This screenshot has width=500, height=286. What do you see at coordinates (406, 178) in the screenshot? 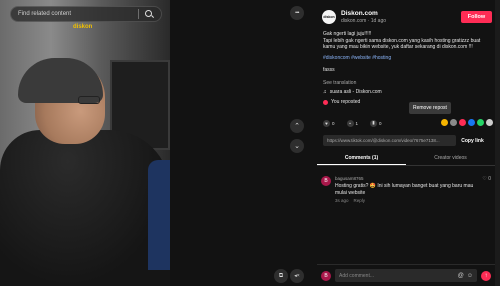
I see `commenter-username: bagusam8765` at bounding box center [406, 178].